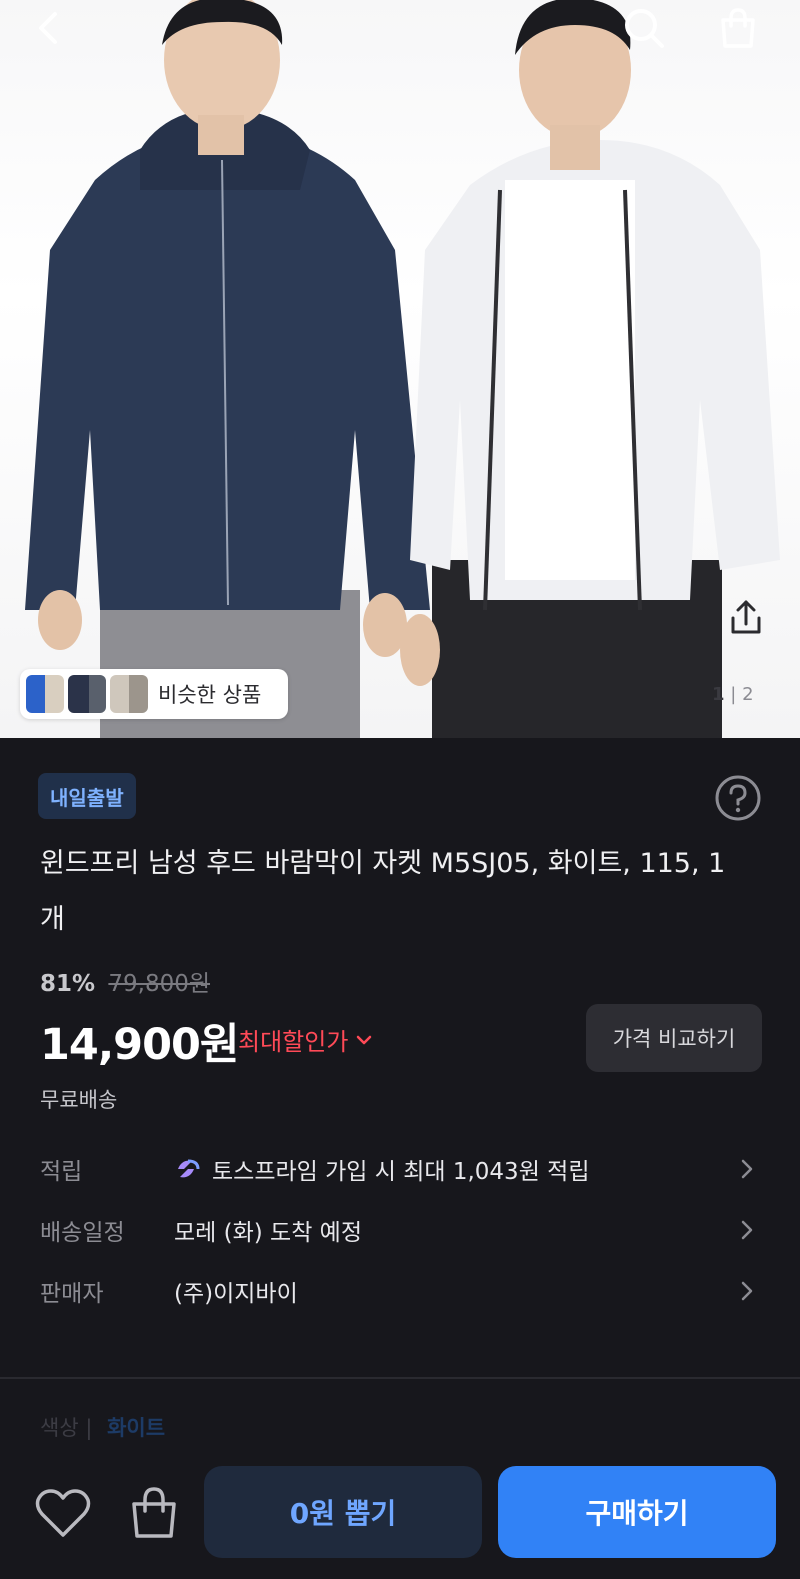 The width and height of the screenshot is (800, 1579). What do you see at coordinates (154, 694) in the screenshot?
I see `similar-products-button: 비슷한 상품` at bounding box center [154, 694].